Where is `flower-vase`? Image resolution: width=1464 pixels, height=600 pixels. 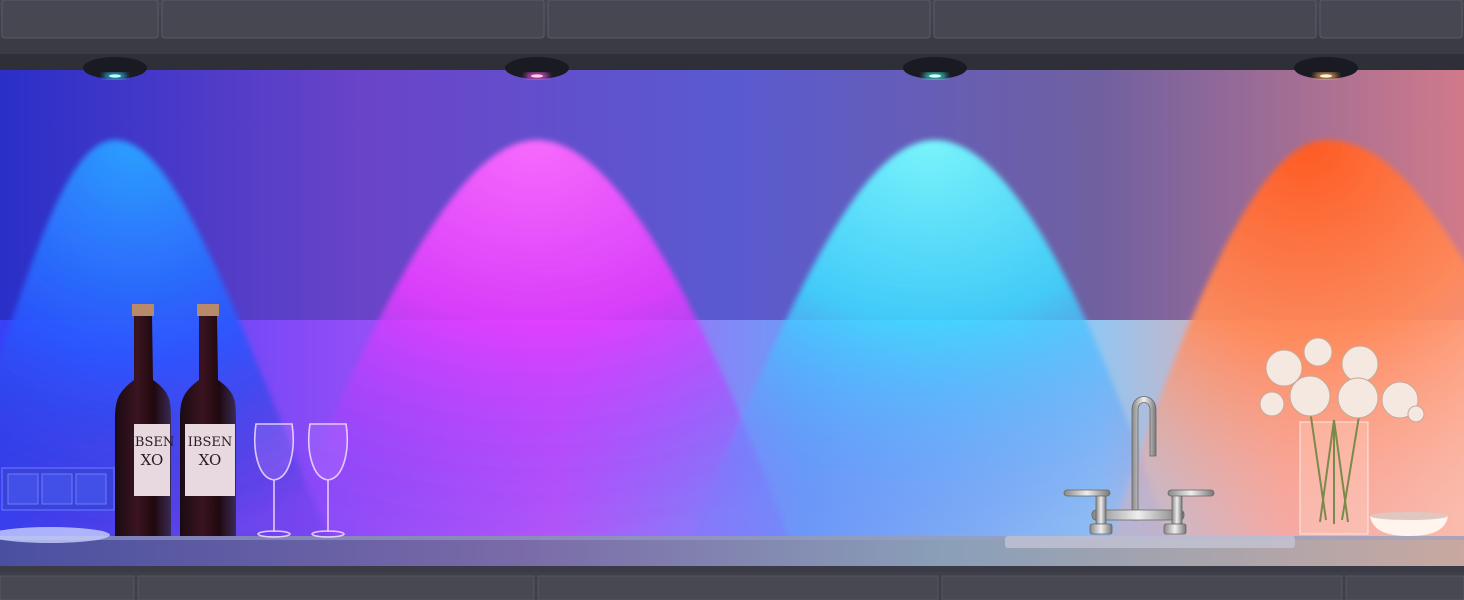 flower-vase is located at coordinates (1334, 472).